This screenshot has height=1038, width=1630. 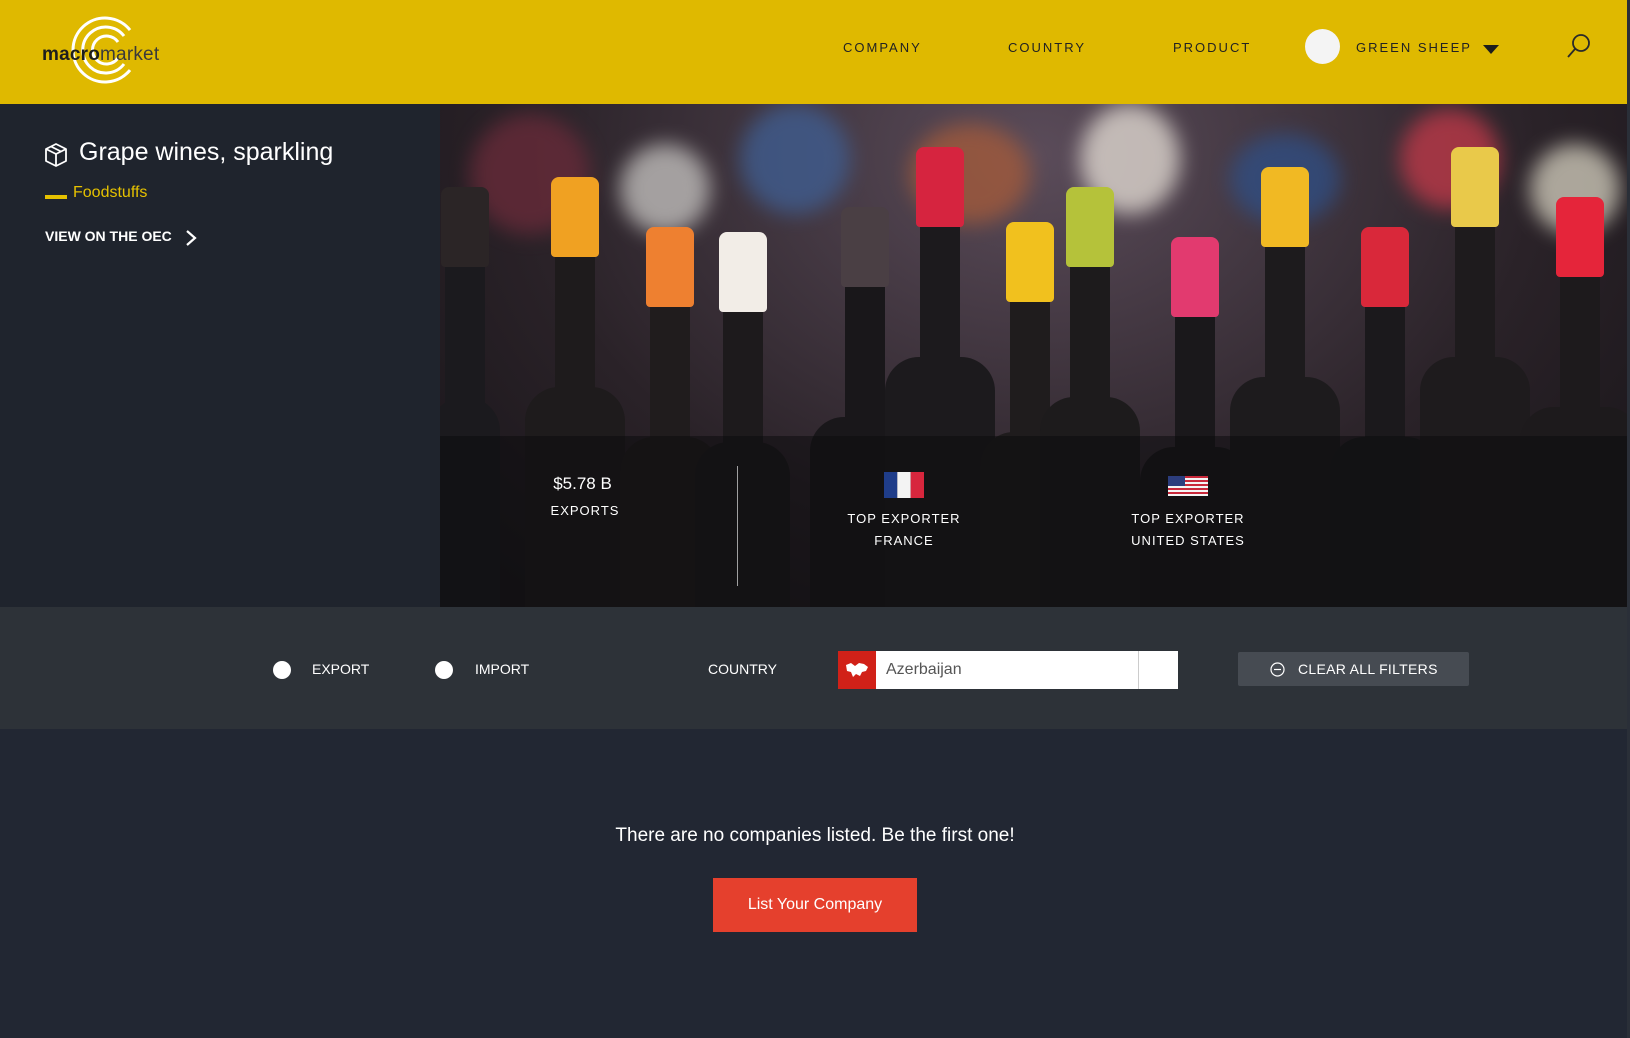 What do you see at coordinates (206, 152) in the screenshot?
I see `product-title: Grape wines, sparkling` at bounding box center [206, 152].